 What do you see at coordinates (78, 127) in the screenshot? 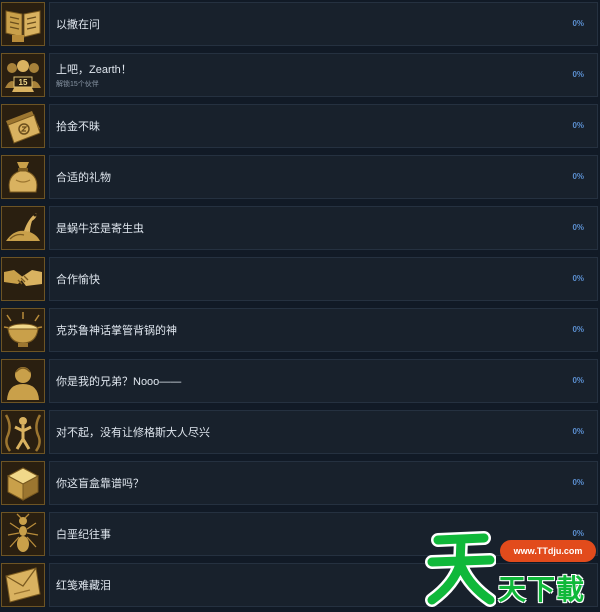
I see `achievement-title: 拾金不昧` at bounding box center [78, 127].